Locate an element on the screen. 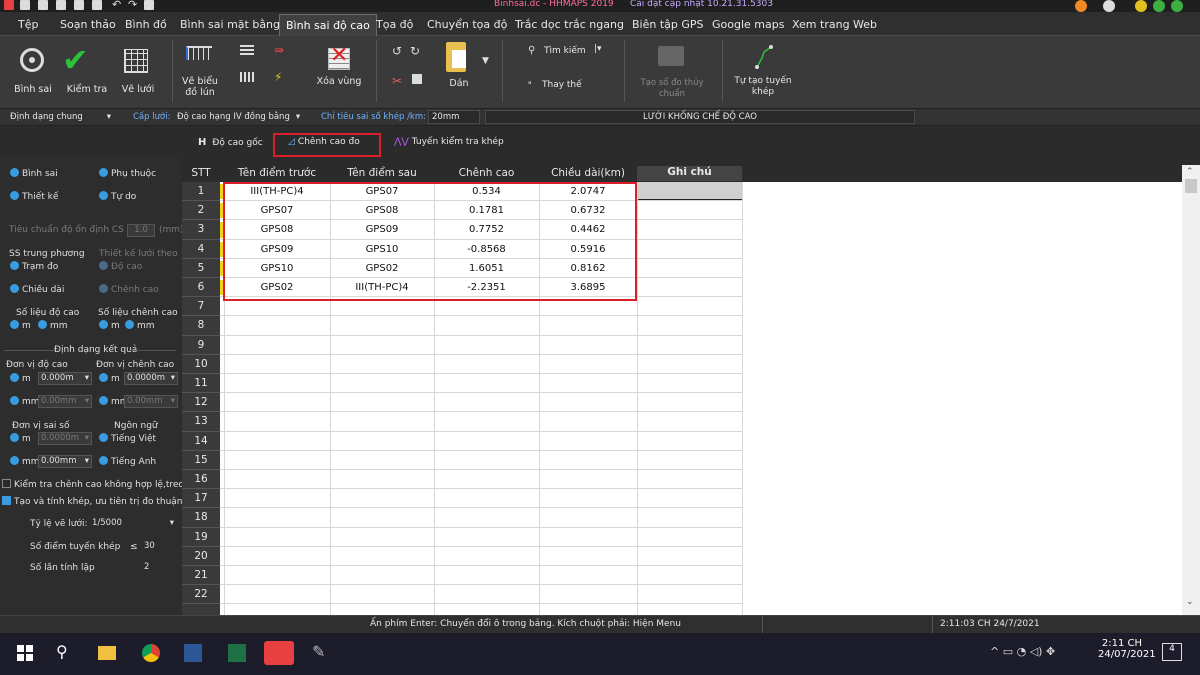 The height and width of the screenshot is (675, 1200). menu-google-maps: Google maps is located at coordinates (748, 24).